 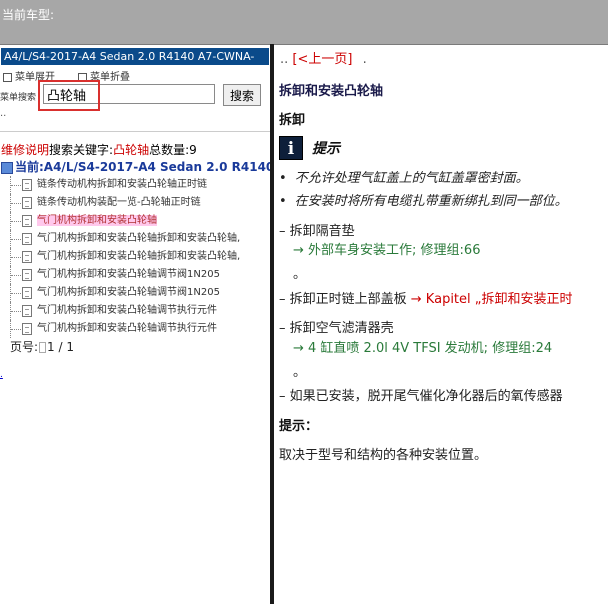 I want to click on search-input, so click(x=129, y=94).